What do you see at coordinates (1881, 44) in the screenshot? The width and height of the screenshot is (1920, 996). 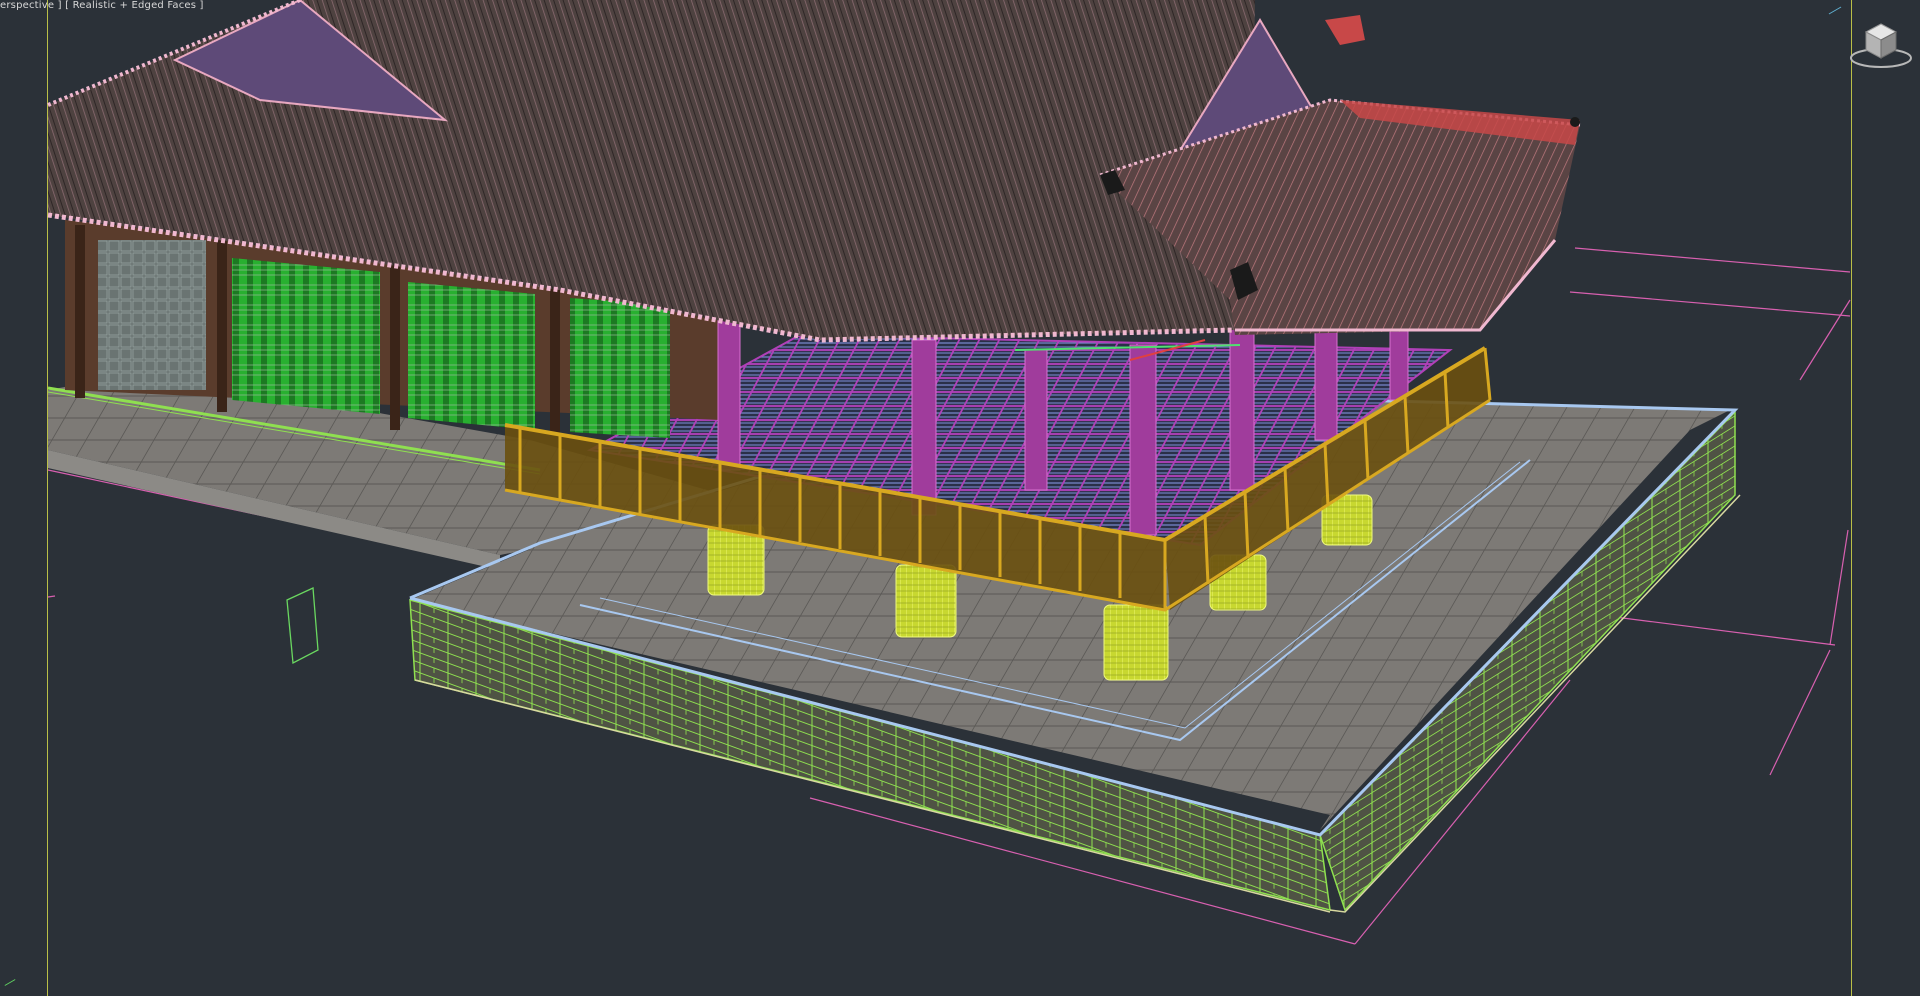 I see `viewcube-icon` at bounding box center [1881, 44].